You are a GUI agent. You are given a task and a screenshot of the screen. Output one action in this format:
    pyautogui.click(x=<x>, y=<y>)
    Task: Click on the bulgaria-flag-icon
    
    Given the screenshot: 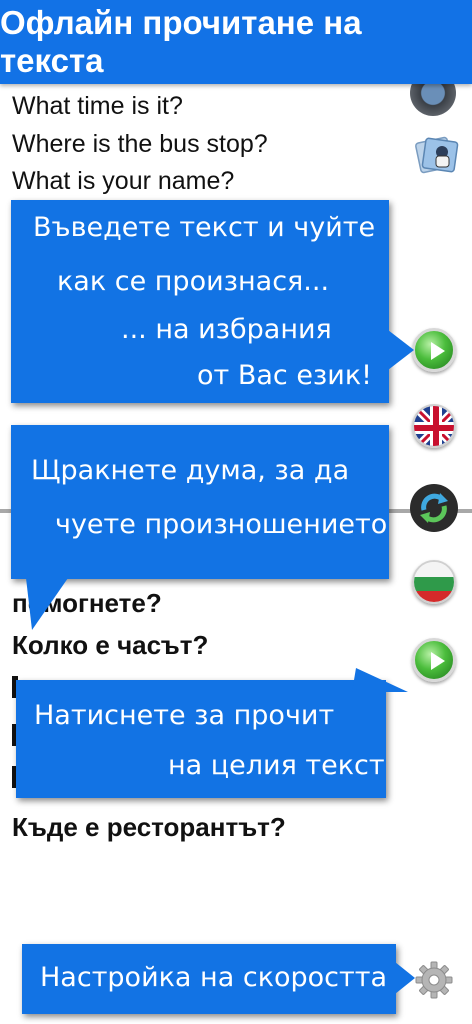 What is the action you would take?
    pyautogui.click(x=434, y=582)
    